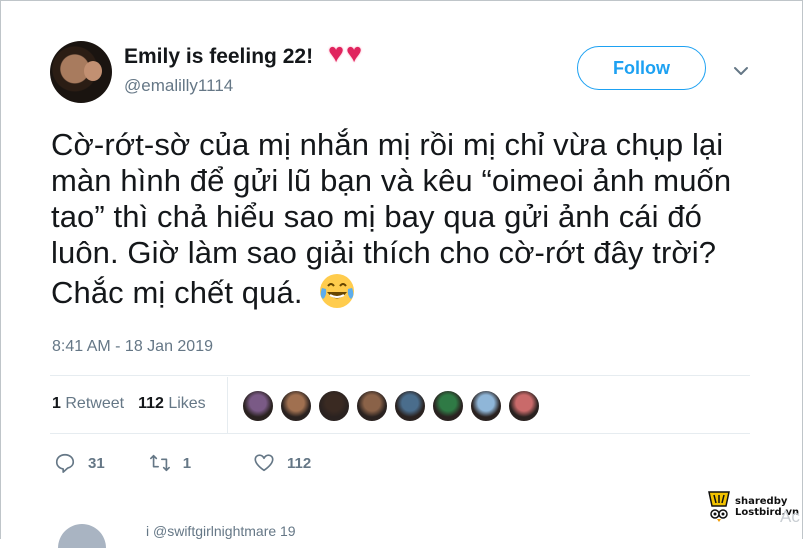 Image resolution: width=803 pixels, height=548 pixels. Describe the element at coordinates (129, 404) in the screenshot. I see `tweet-stats: 1 Retweet 112 Likes` at that location.